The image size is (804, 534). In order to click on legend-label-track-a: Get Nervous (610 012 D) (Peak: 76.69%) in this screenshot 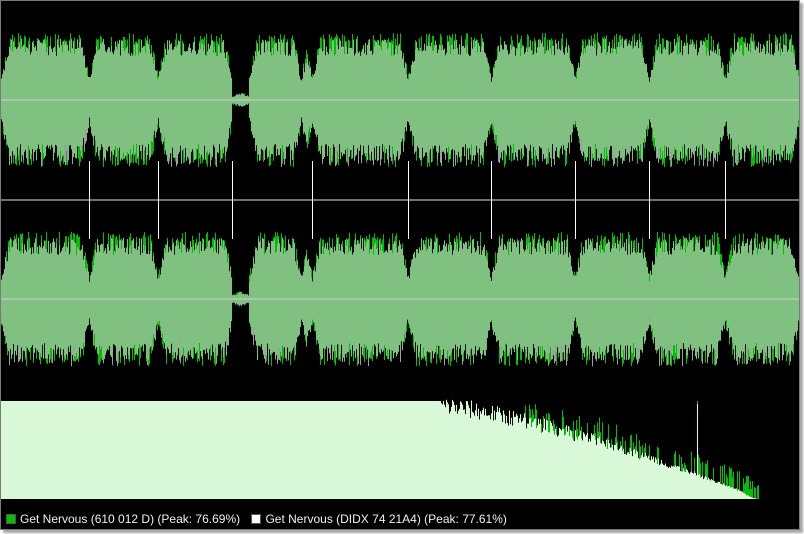, I will do `click(130, 519)`.